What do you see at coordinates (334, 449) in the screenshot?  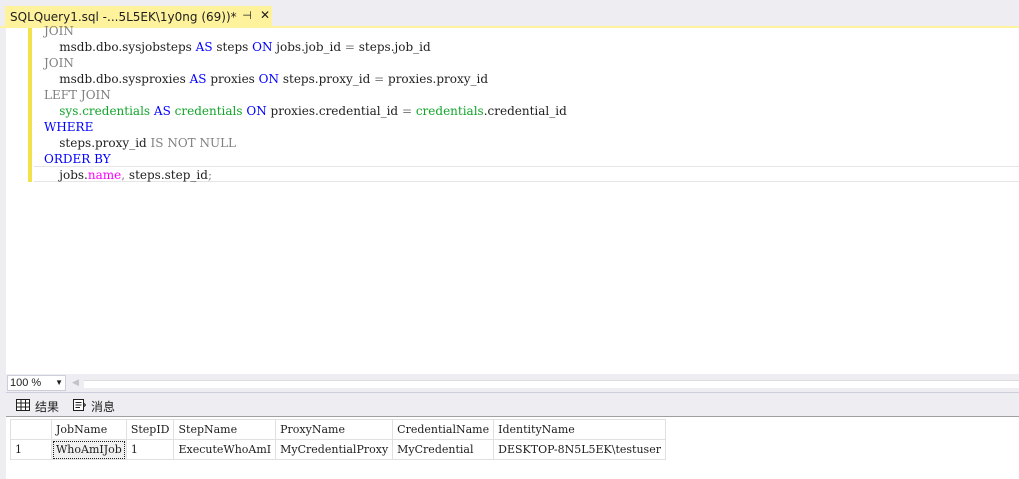 I see `table-cell: MyCredentialProxy` at bounding box center [334, 449].